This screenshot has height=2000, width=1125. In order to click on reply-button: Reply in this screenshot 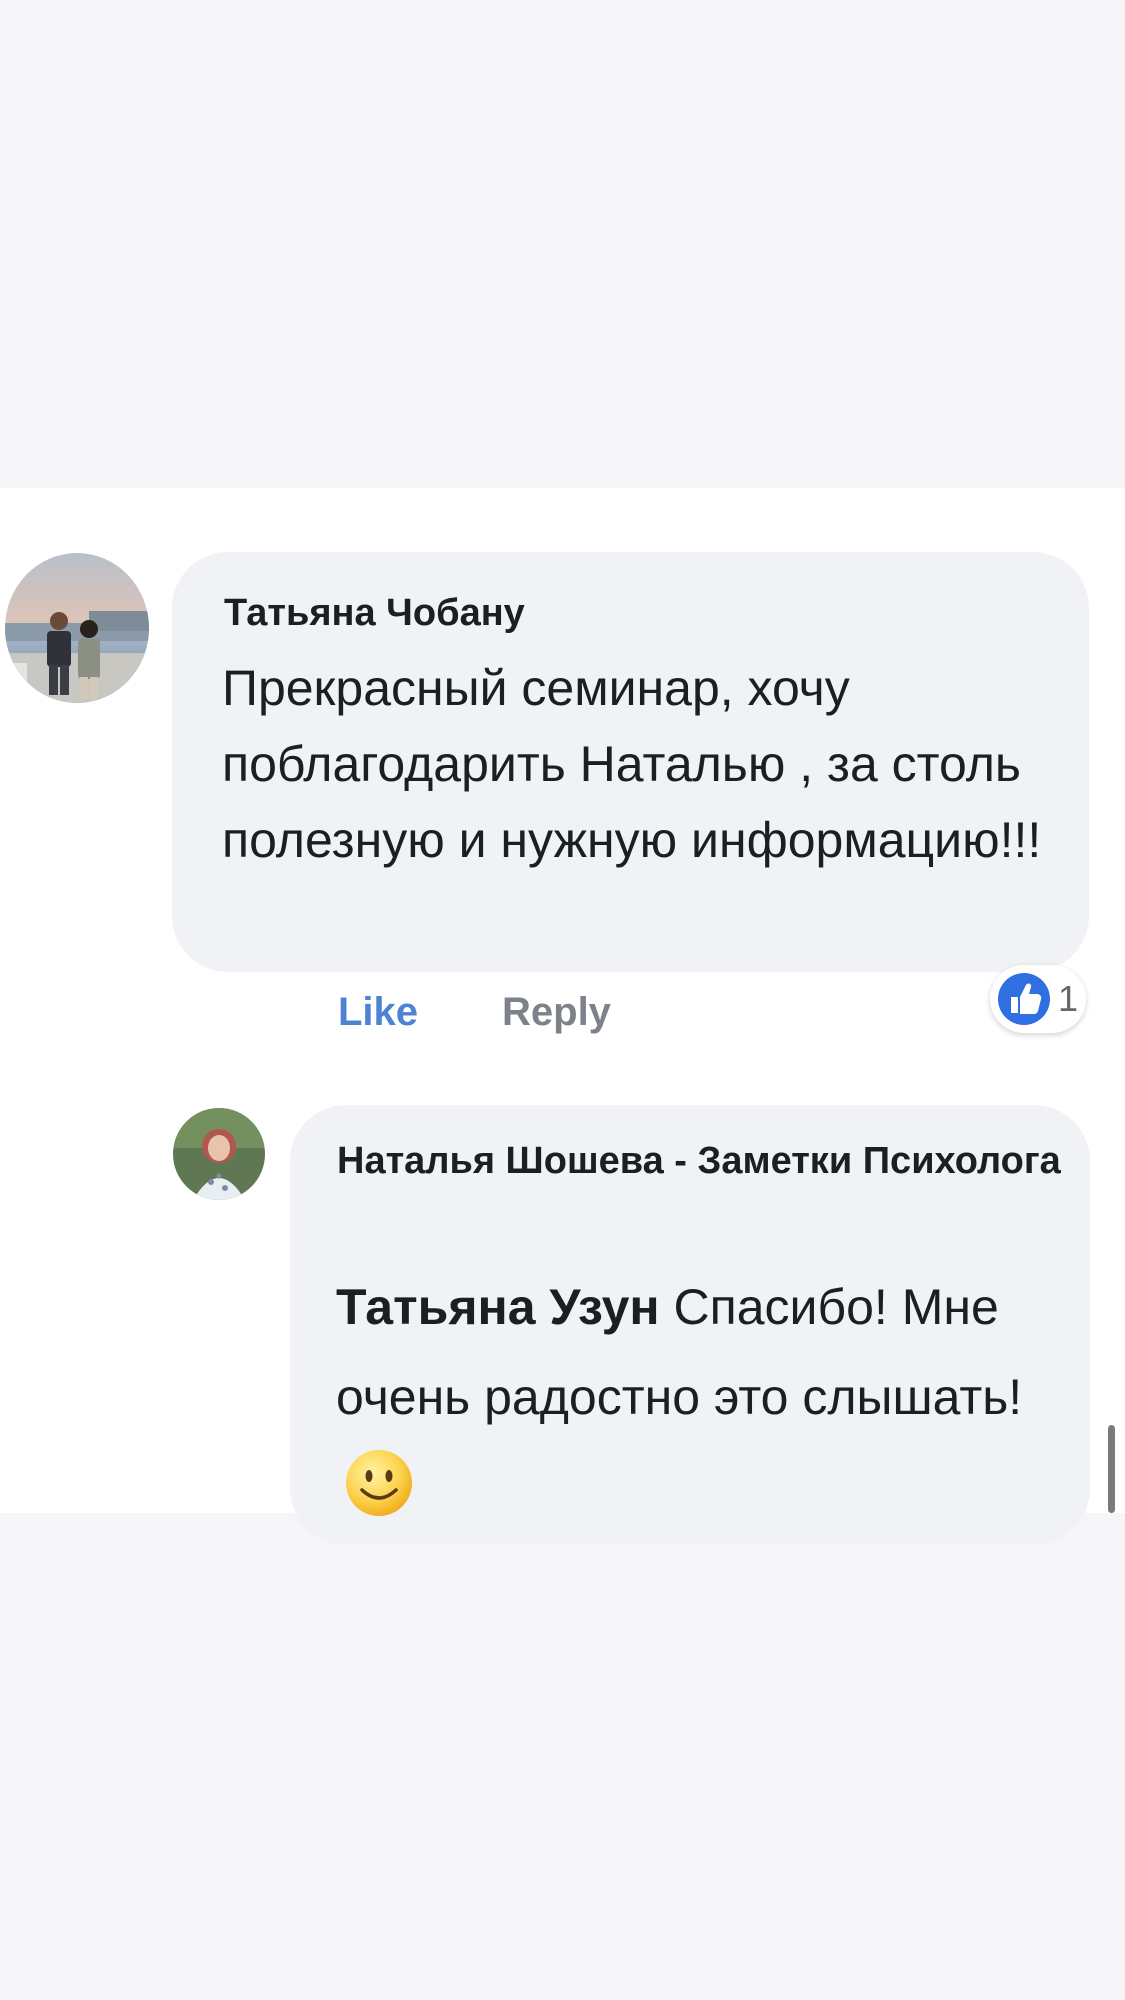, I will do `click(556, 1012)`.